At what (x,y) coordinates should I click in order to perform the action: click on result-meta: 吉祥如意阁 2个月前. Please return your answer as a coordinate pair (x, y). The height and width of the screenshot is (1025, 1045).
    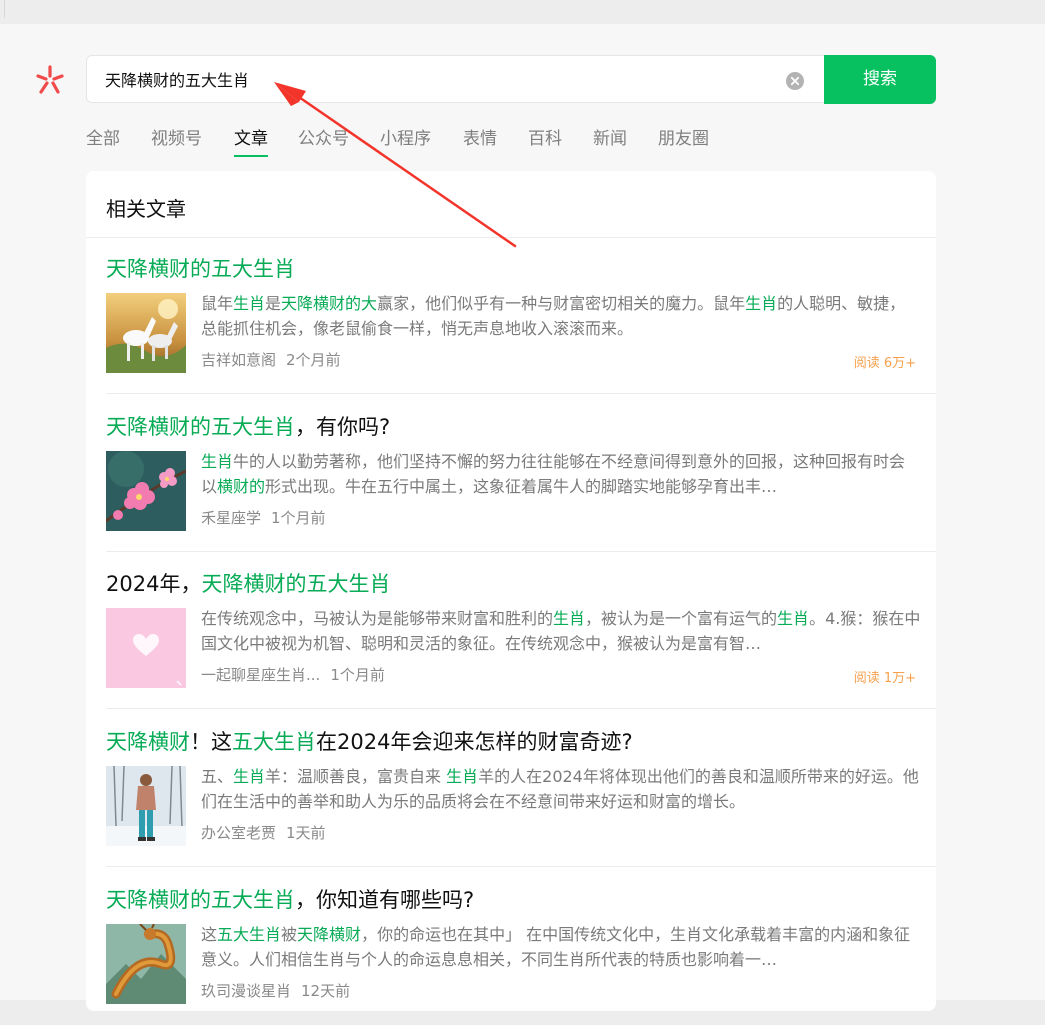
    Looking at the image, I should click on (271, 359).